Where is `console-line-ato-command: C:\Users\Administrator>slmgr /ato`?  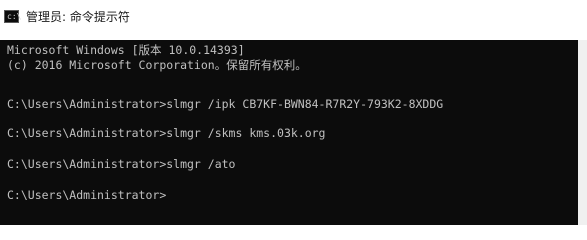
console-line-ato-command: C:\Users\Administrator>slmgr /ato is located at coordinates (121, 164).